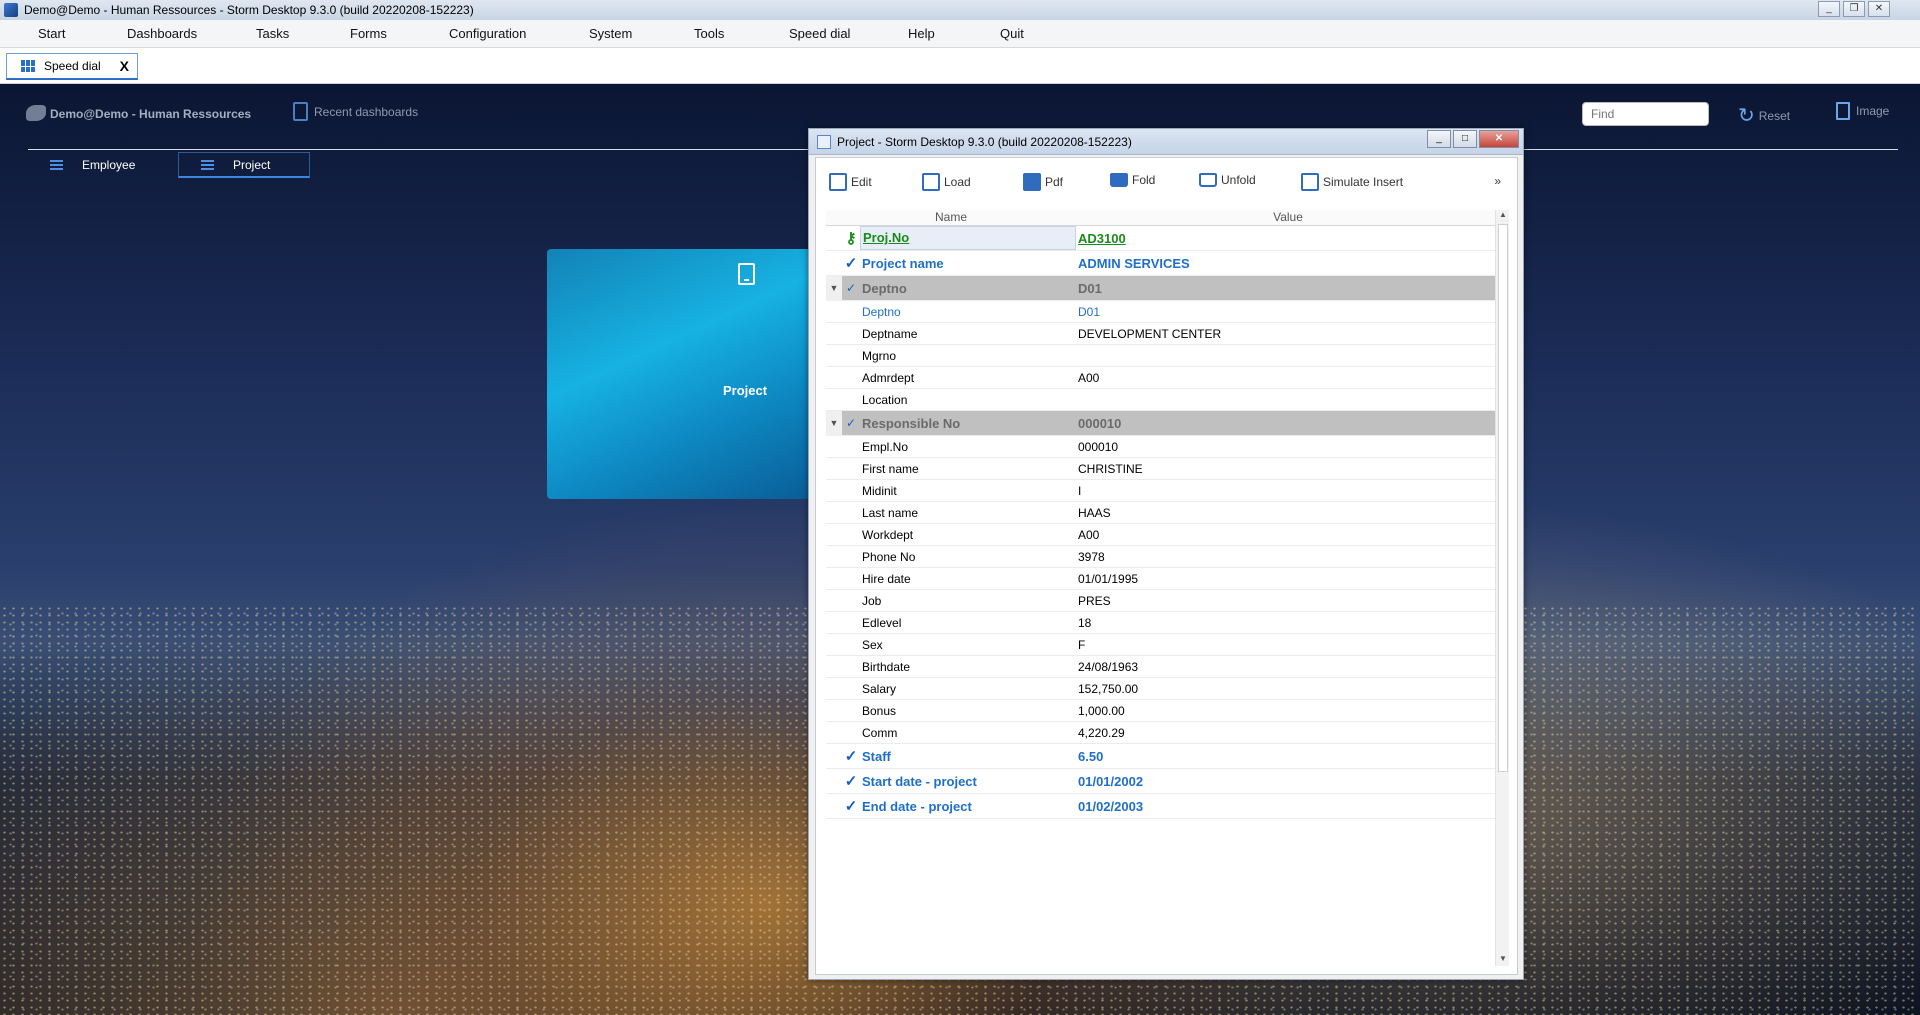 The image size is (1920, 1015). Describe the element at coordinates (610, 33) in the screenshot. I see `menu-system: System` at that location.